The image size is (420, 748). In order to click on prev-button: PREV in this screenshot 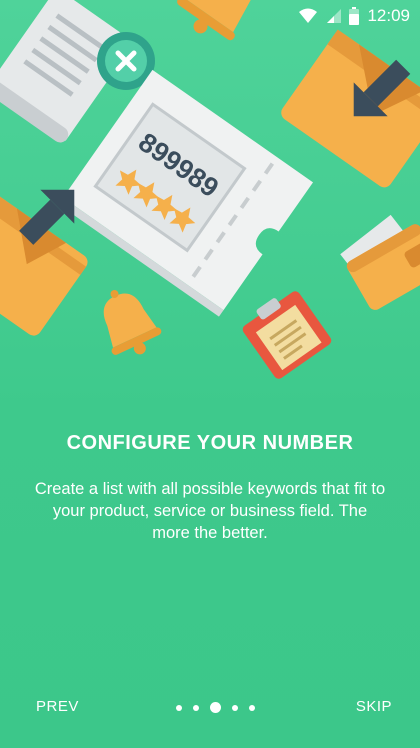, I will do `click(57, 706)`.